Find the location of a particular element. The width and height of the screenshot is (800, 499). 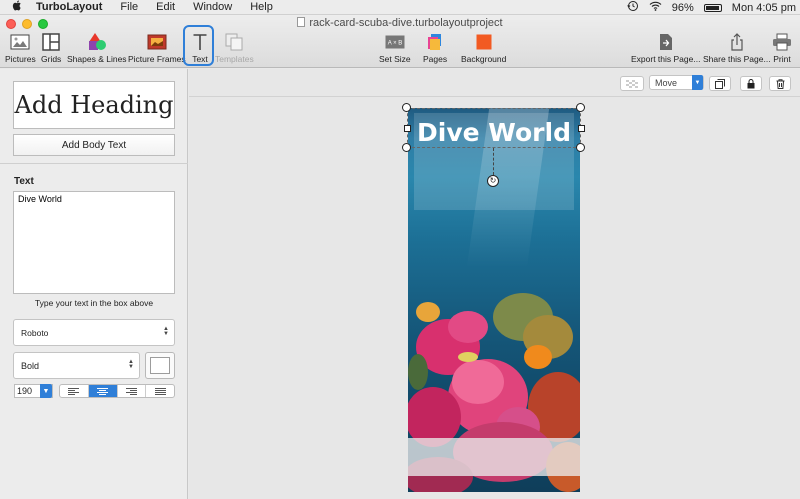

print-label: Print is located at coordinates (782, 59).